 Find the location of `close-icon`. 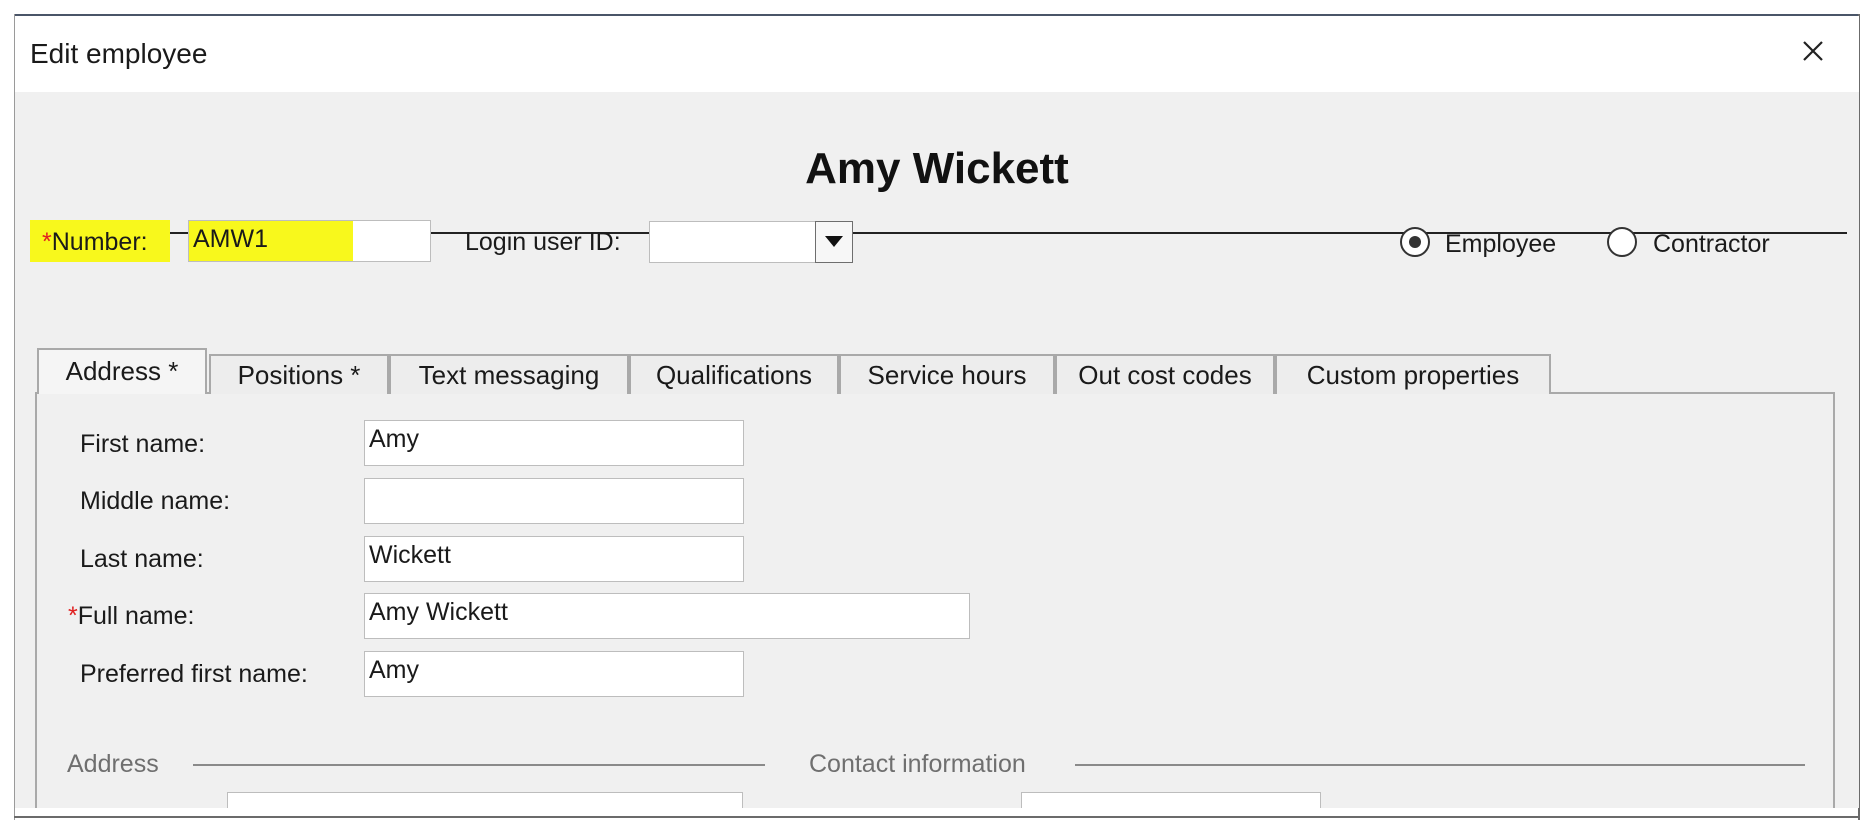

close-icon is located at coordinates (1813, 51).